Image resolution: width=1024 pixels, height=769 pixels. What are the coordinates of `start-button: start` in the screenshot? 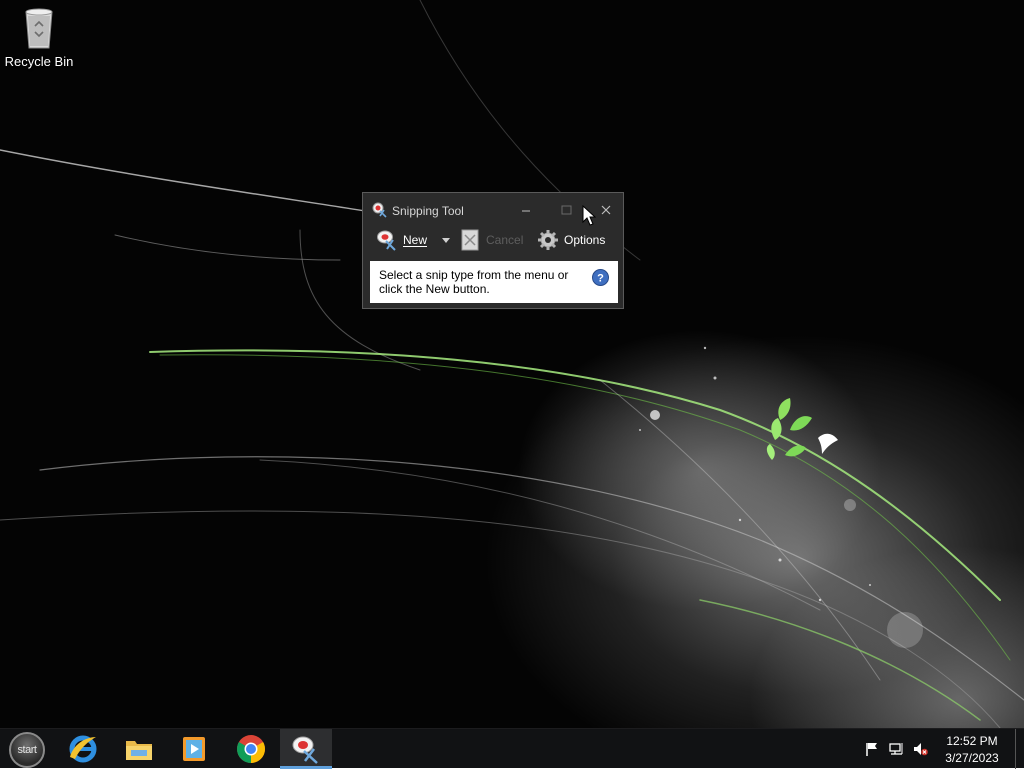 It's located at (27, 750).